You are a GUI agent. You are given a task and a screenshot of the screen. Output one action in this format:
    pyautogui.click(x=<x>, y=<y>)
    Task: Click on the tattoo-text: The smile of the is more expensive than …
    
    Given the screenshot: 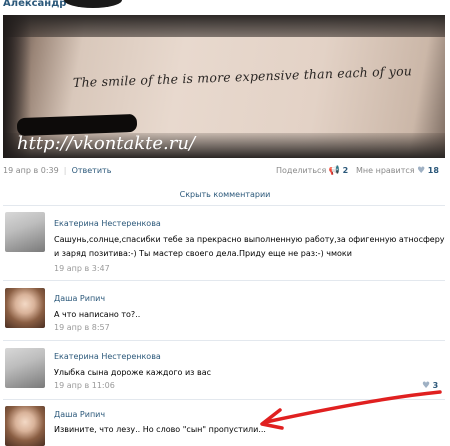 What is the action you would take?
    pyautogui.click(x=242, y=76)
    